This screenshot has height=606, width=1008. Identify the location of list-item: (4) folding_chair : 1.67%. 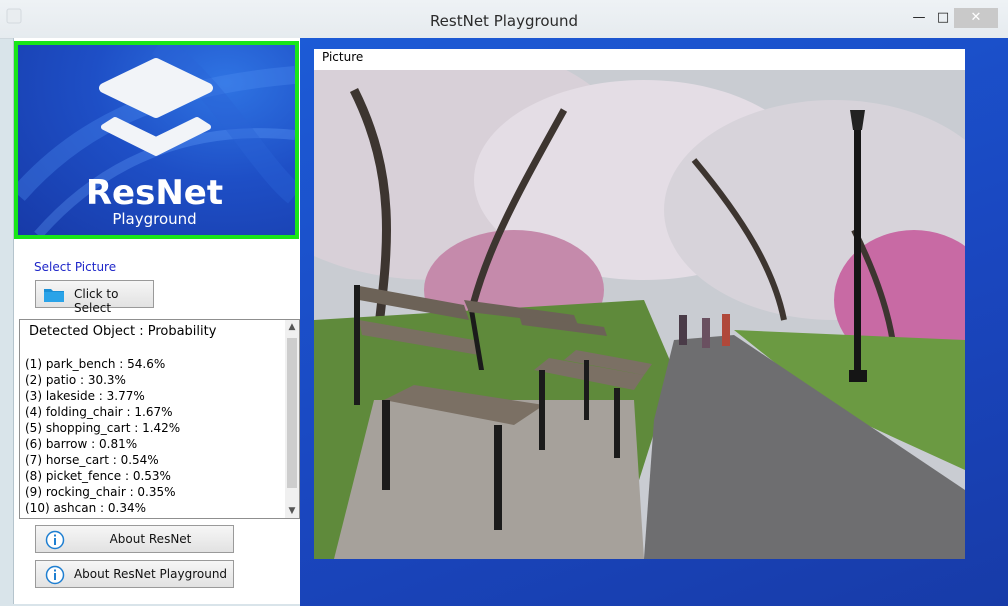
(99, 412).